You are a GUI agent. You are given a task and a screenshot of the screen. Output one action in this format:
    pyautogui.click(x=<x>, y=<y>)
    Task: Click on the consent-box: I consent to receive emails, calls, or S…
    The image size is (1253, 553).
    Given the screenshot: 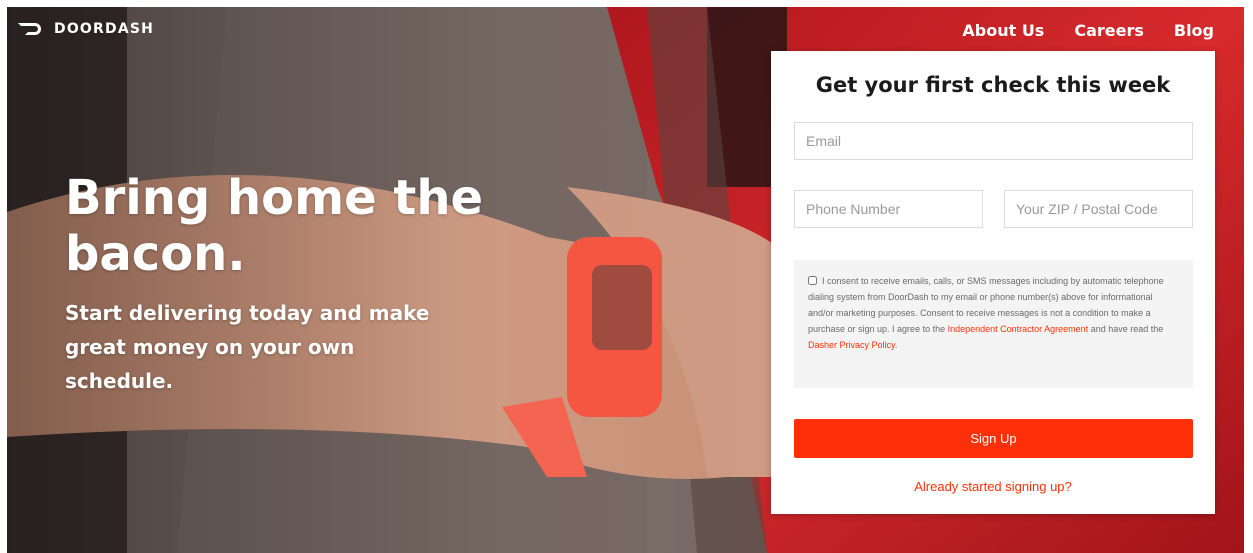 What is the action you would take?
    pyautogui.click(x=993, y=324)
    